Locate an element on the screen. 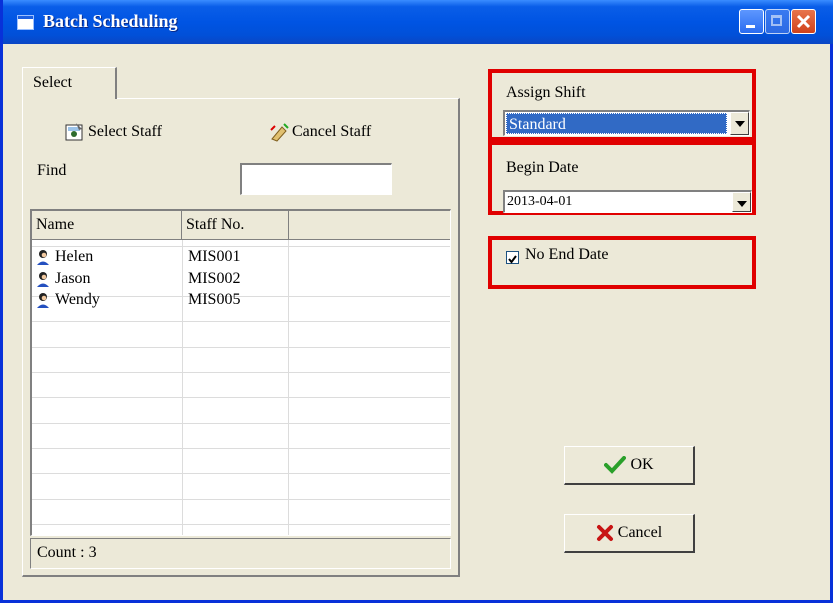 The height and width of the screenshot is (603, 833). begin-date-picker: 2013-04-01 is located at coordinates (627, 201).